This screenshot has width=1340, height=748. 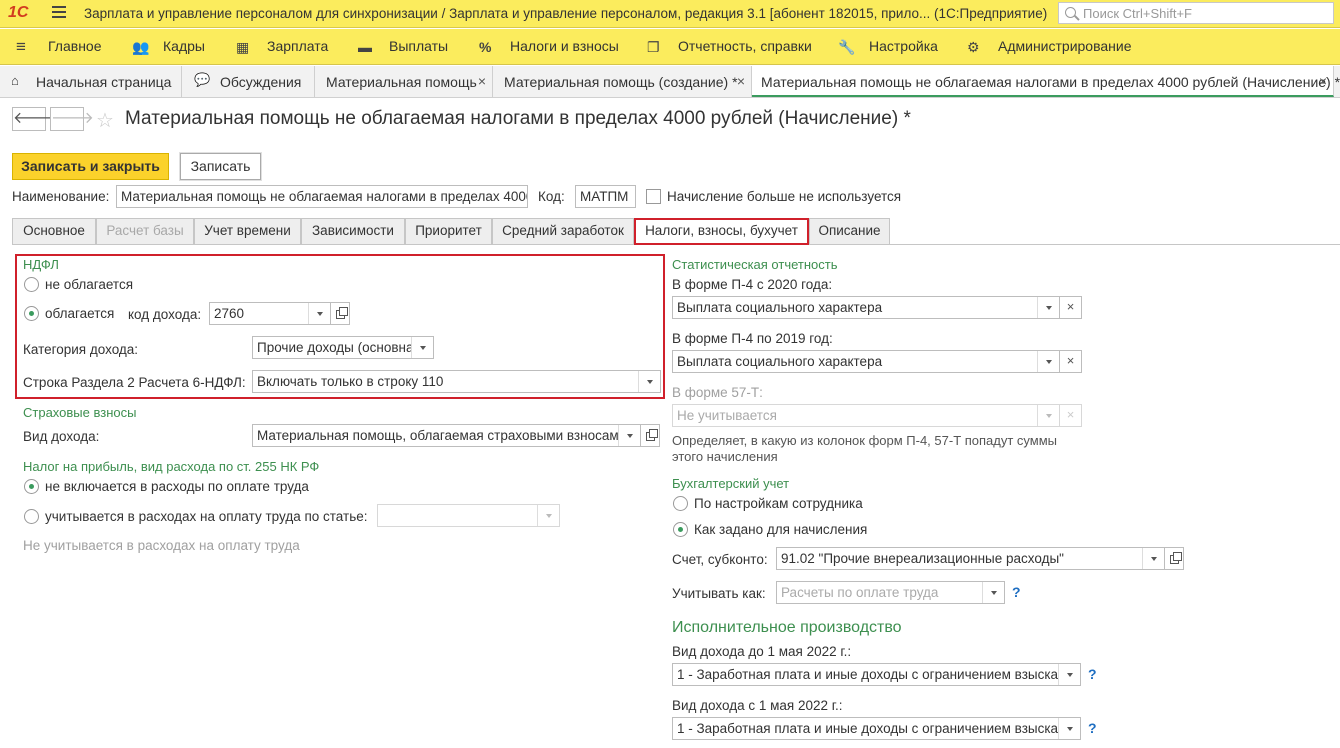 I want to click on tab-label: Начальная страница, so click(x=104, y=82).